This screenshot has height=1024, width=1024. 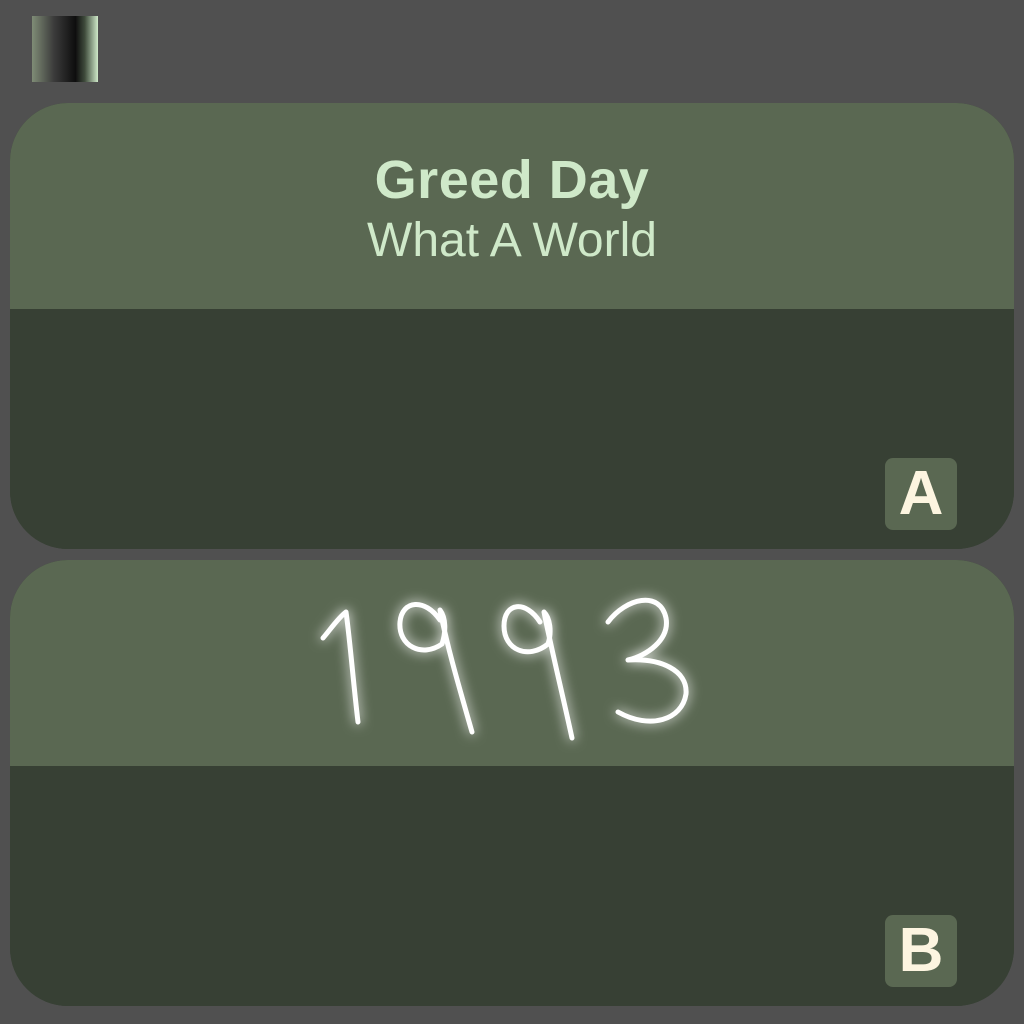 I want to click on pause-icon-right-bar, so click(x=87, y=49).